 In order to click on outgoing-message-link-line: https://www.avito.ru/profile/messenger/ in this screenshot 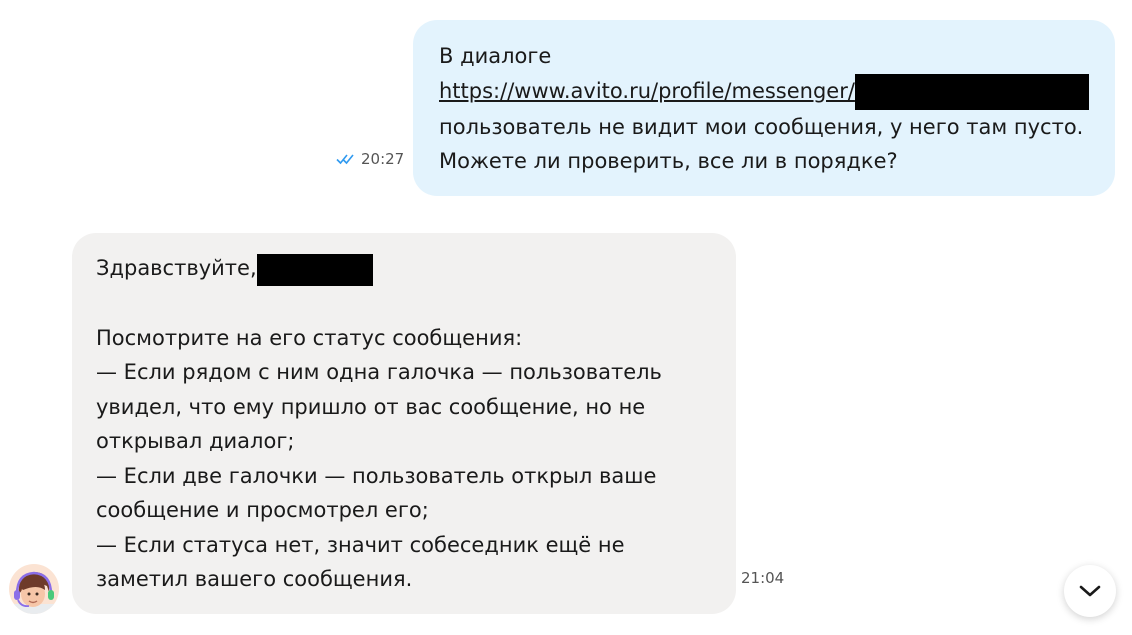, I will do `click(764, 91)`.